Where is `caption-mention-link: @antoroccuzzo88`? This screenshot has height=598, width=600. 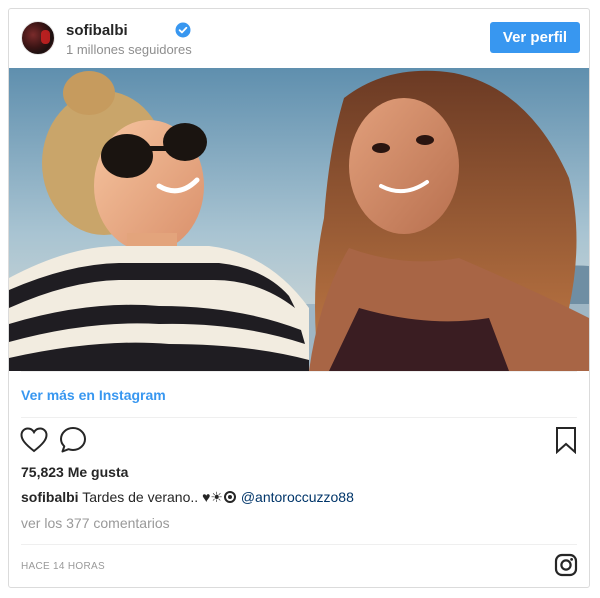
caption-mention-link: @antoroccuzzo88 is located at coordinates (297, 497).